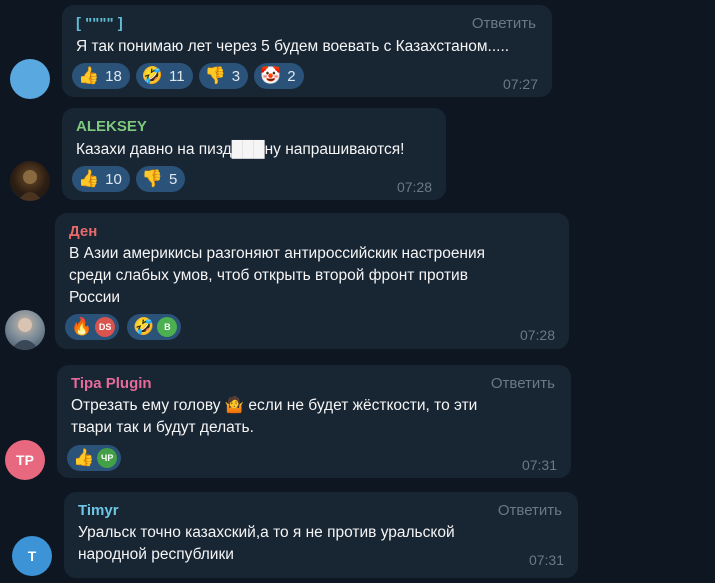 The width and height of the screenshot is (715, 583). What do you see at coordinates (111, 126) in the screenshot?
I see `author-name: ALEKSEY` at bounding box center [111, 126].